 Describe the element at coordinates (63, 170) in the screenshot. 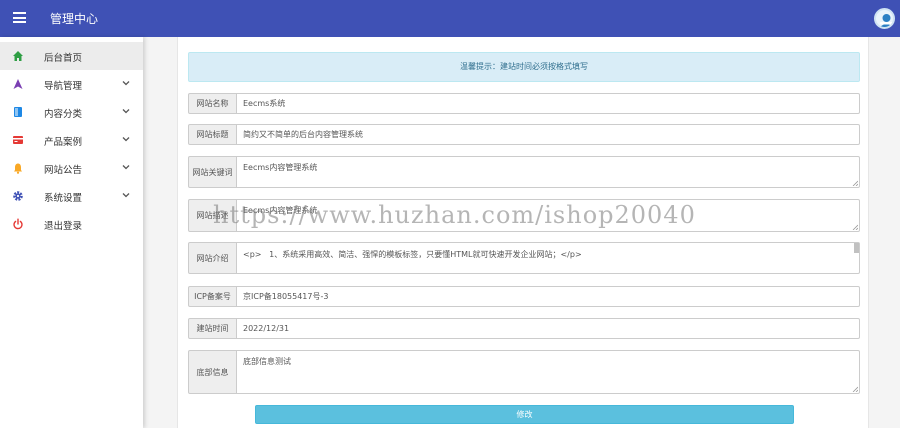

I see `sidebar-item-label: 网站公告` at that location.